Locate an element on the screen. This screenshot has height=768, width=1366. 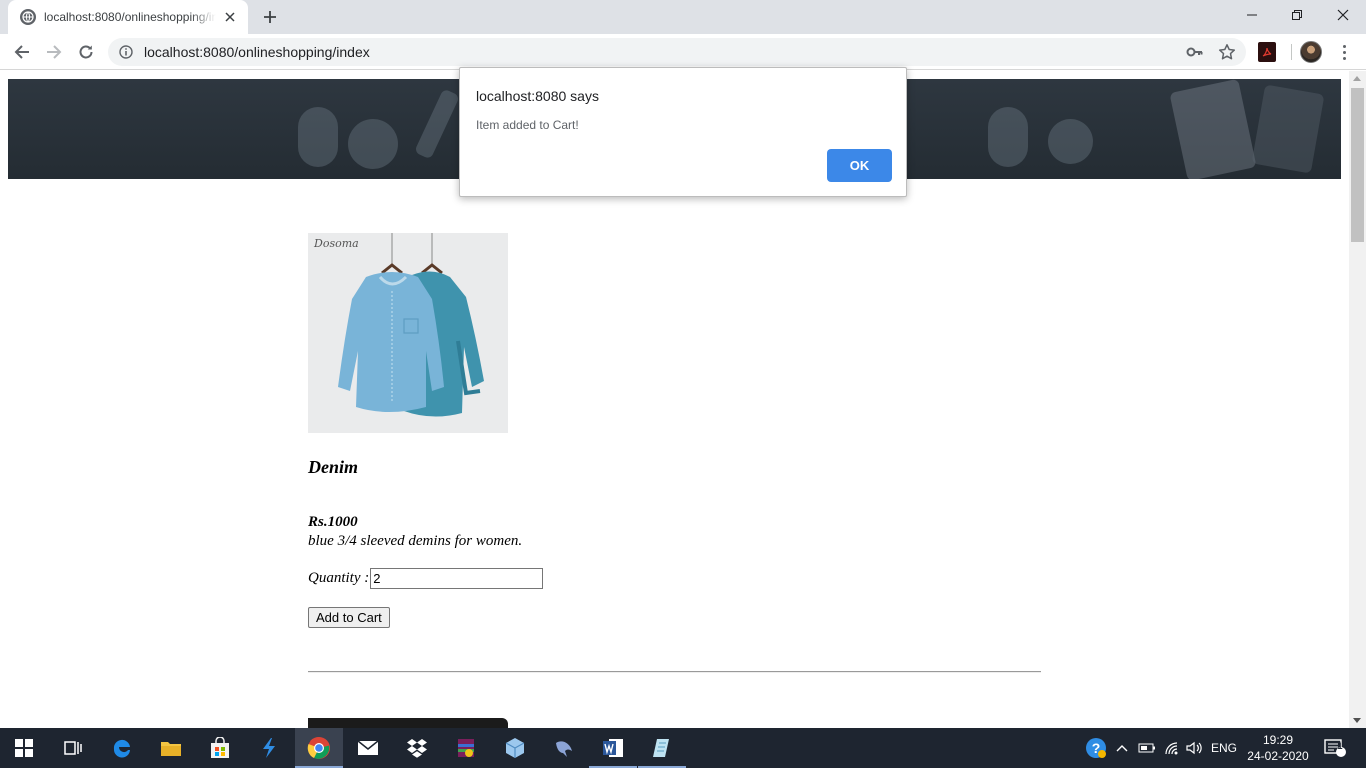
taskbar-notepad is located at coordinates (662, 748).